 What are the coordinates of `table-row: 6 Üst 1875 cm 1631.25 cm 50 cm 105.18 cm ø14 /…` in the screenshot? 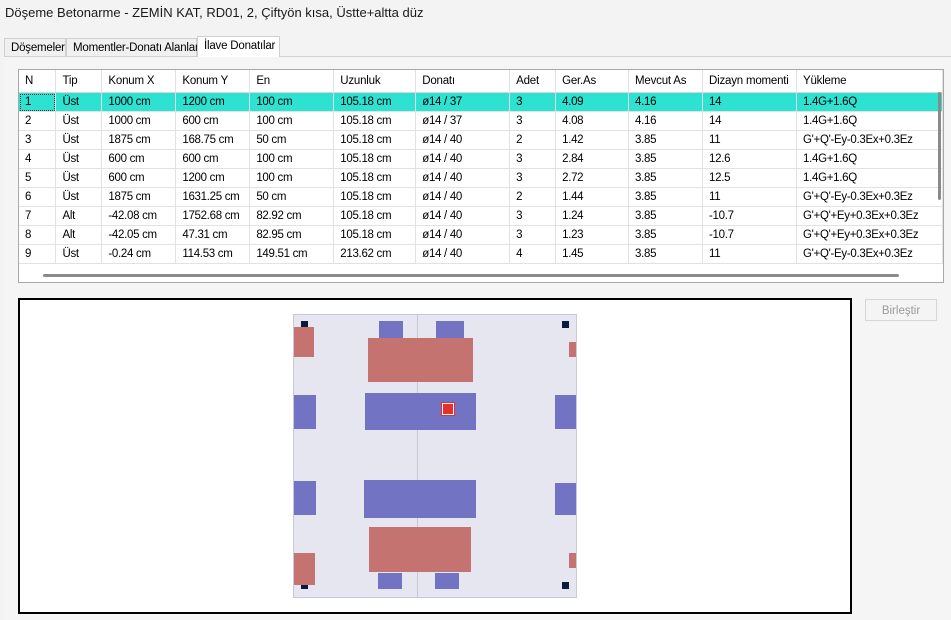 It's located at (481, 197).